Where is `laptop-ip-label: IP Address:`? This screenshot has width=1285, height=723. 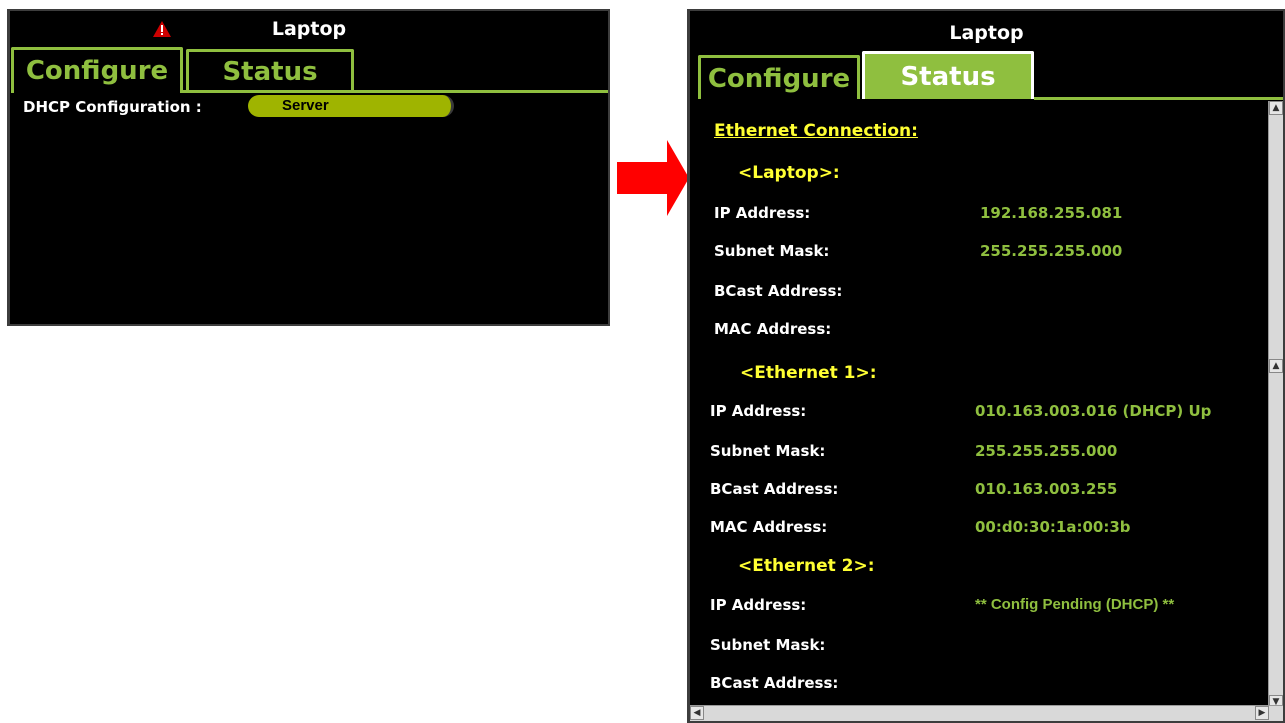
laptop-ip-label: IP Address: is located at coordinates (762, 213).